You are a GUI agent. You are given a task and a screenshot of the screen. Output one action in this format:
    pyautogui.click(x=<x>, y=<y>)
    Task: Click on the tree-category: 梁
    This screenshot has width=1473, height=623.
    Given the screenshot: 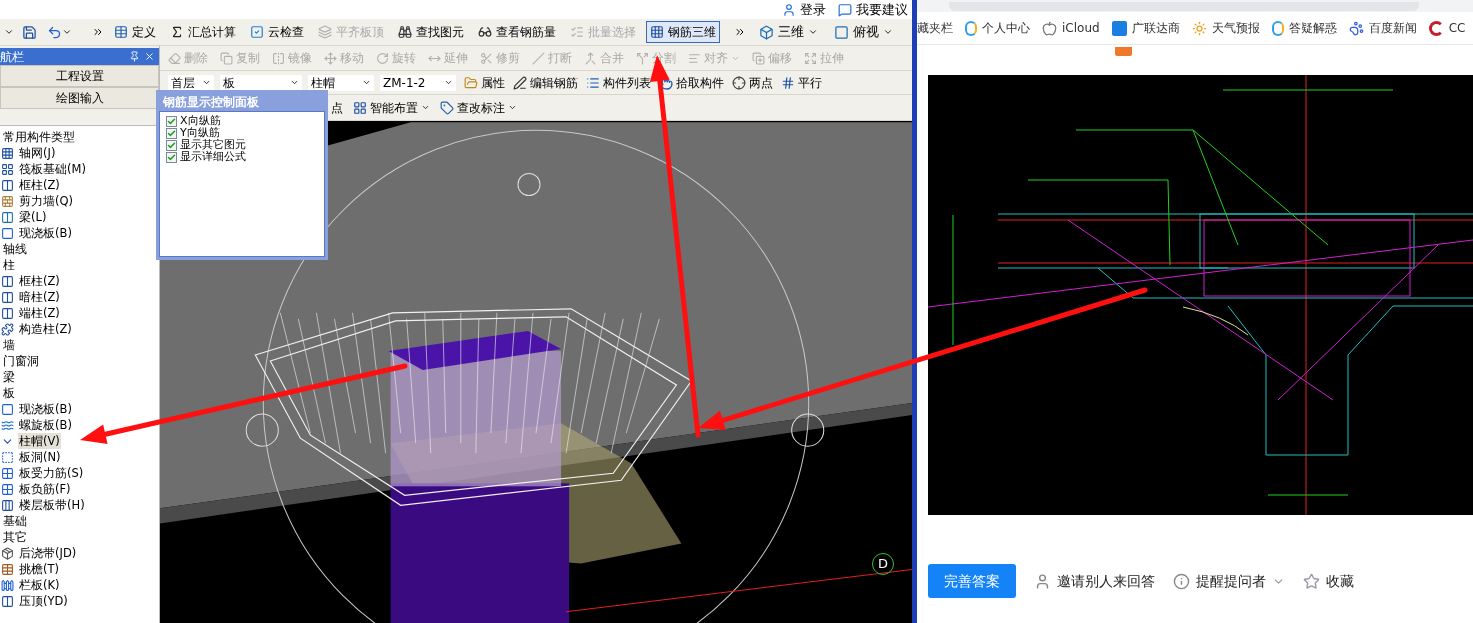 What is the action you would take?
    pyautogui.click(x=7, y=377)
    